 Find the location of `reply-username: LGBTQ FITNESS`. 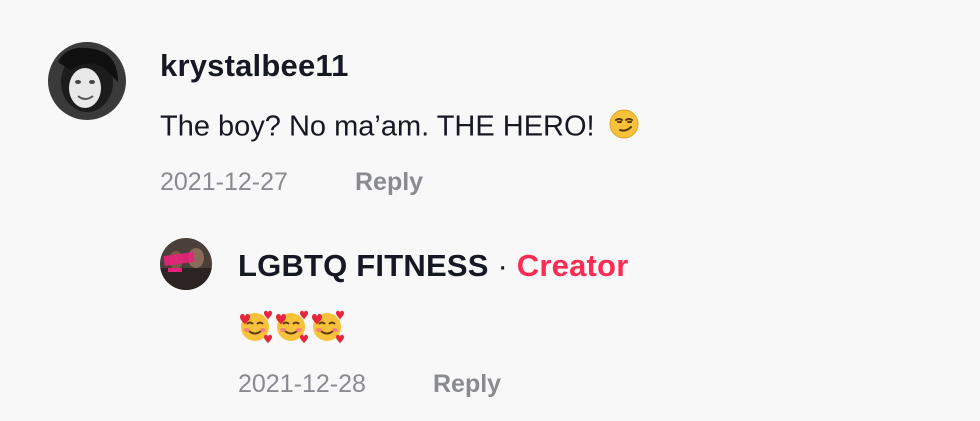

reply-username: LGBTQ FITNESS is located at coordinates (363, 265).